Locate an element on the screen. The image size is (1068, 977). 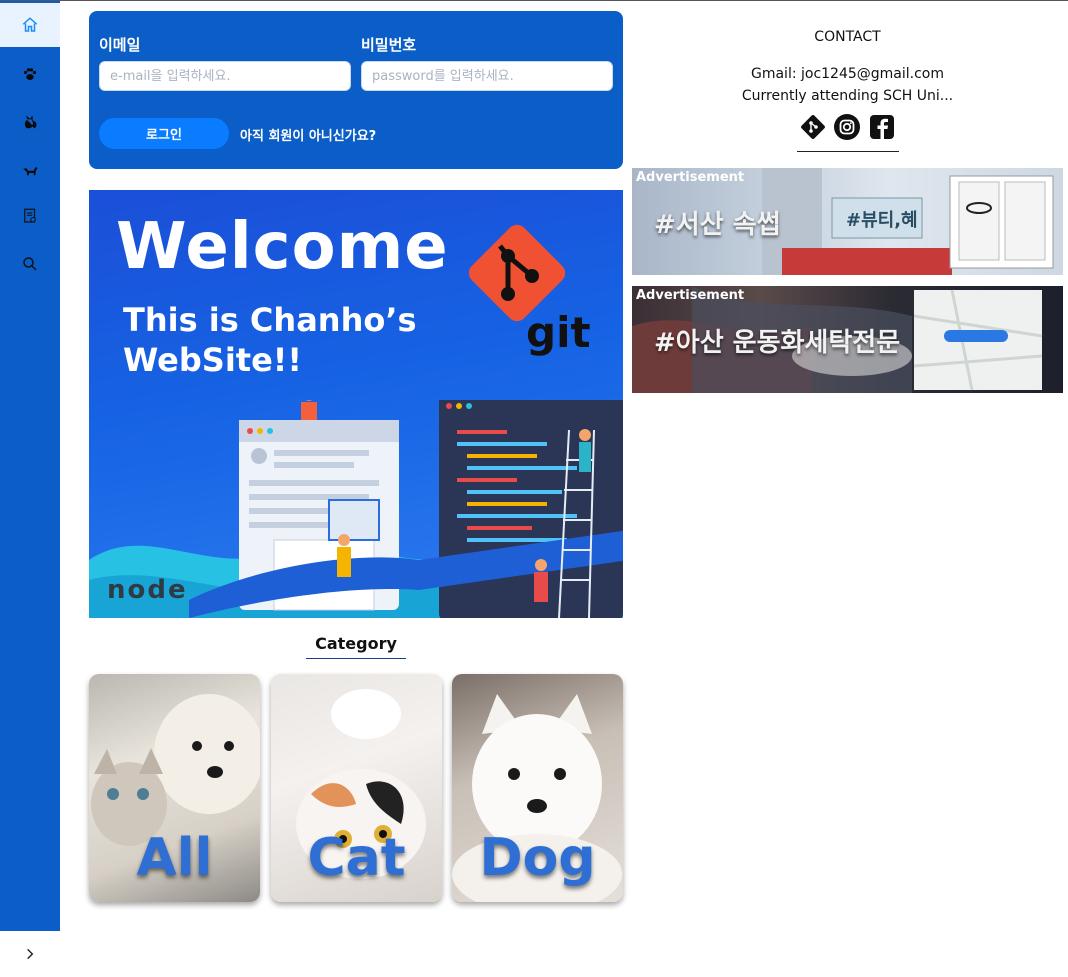
sidebar-item-search is located at coordinates (30, 264).